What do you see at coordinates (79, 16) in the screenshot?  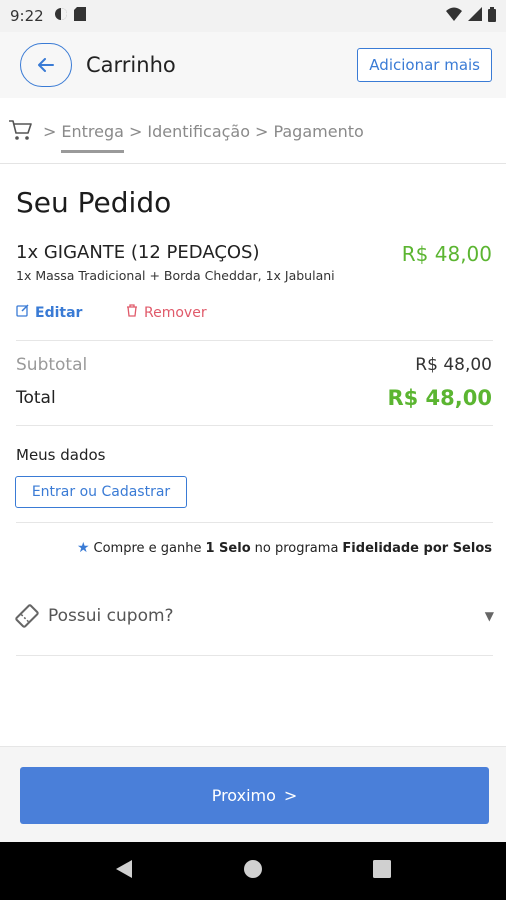 I see `sd-card-icon` at bounding box center [79, 16].